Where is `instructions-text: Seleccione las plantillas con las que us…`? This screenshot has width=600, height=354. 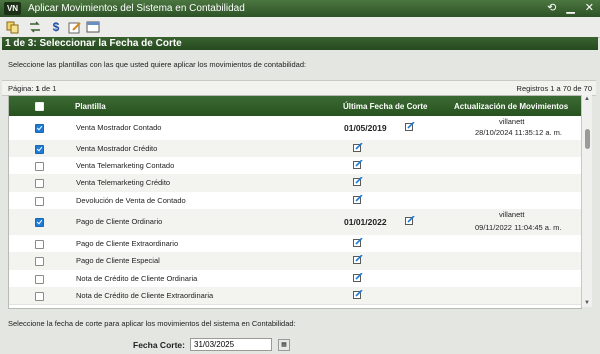 instructions-text: Seleccione las plantillas con las que us… is located at coordinates (157, 64).